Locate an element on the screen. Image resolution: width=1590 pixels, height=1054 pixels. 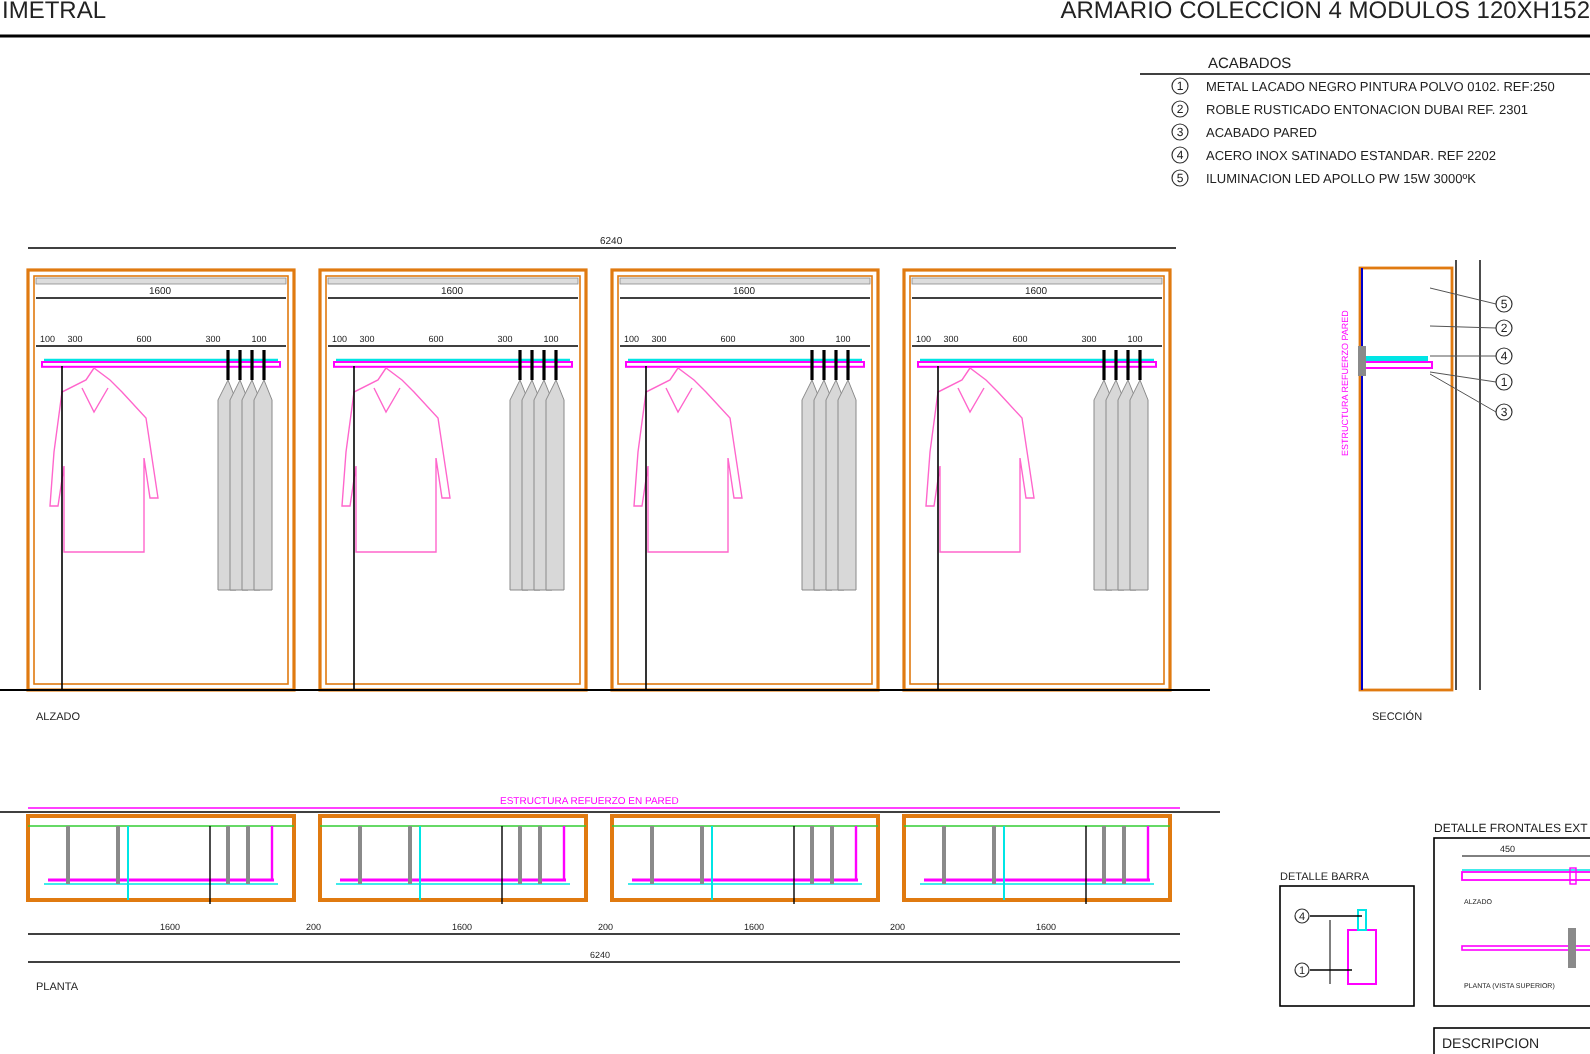
drawing-title: IMETRAL is located at coordinates (54, 12).